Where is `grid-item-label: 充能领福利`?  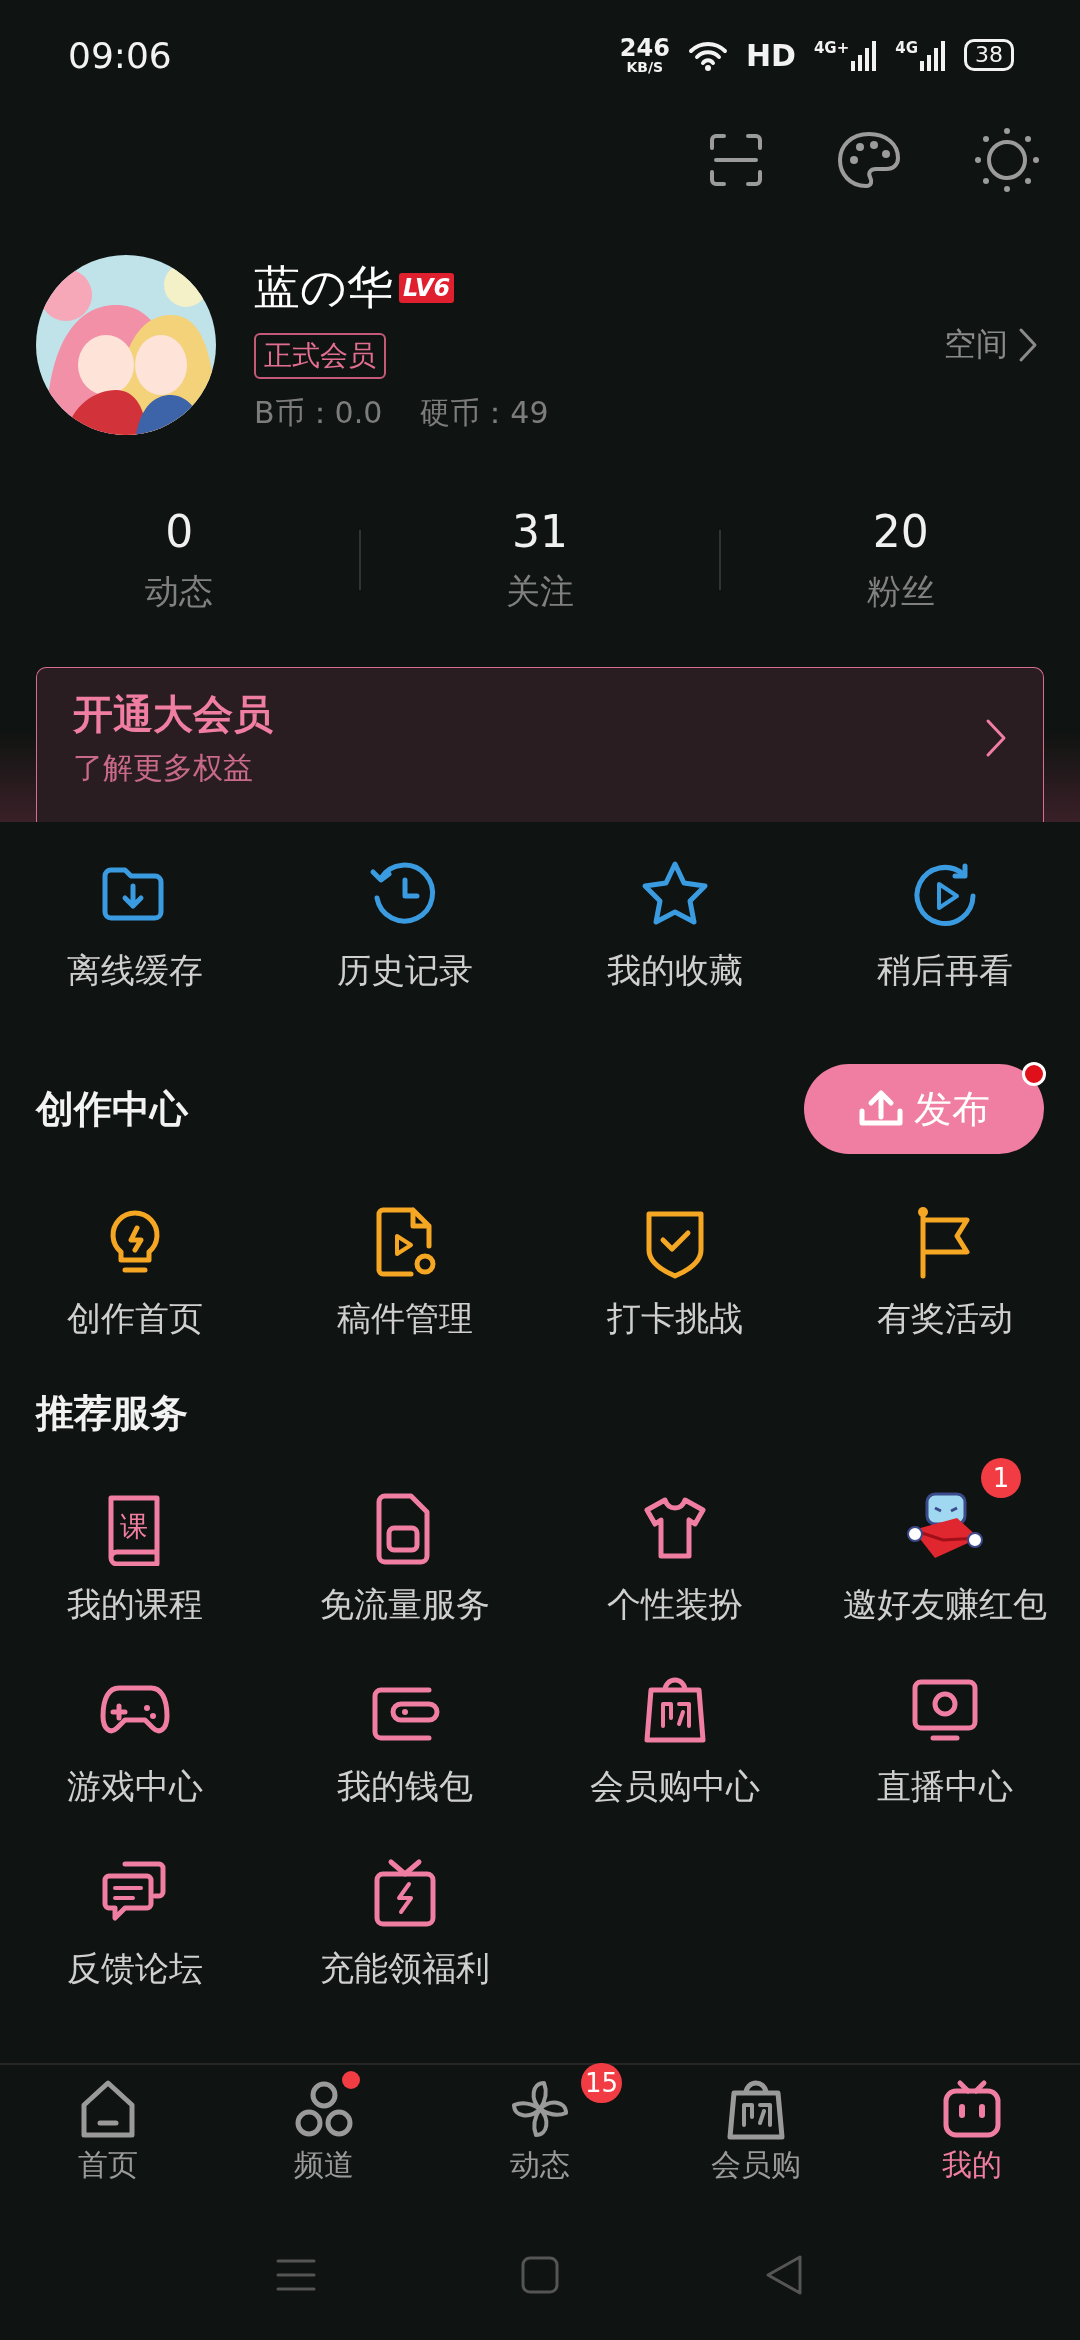
grid-item-label: 充能领福利 is located at coordinates (405, 1969).